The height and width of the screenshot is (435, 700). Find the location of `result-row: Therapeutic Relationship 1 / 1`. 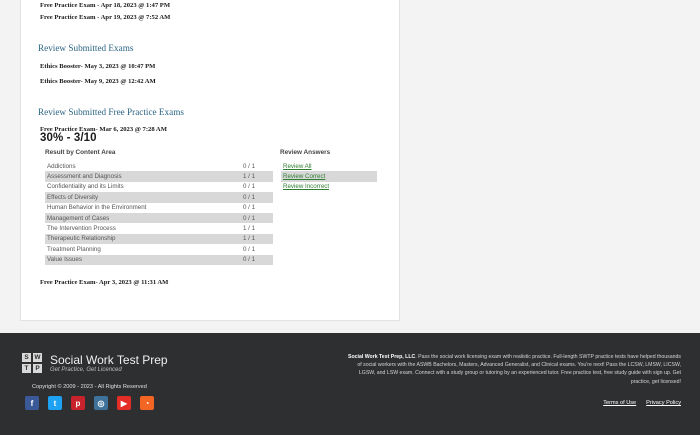

result-row: Therapeutic Relationship 1 / 1 is located at coordinates (159, 239).